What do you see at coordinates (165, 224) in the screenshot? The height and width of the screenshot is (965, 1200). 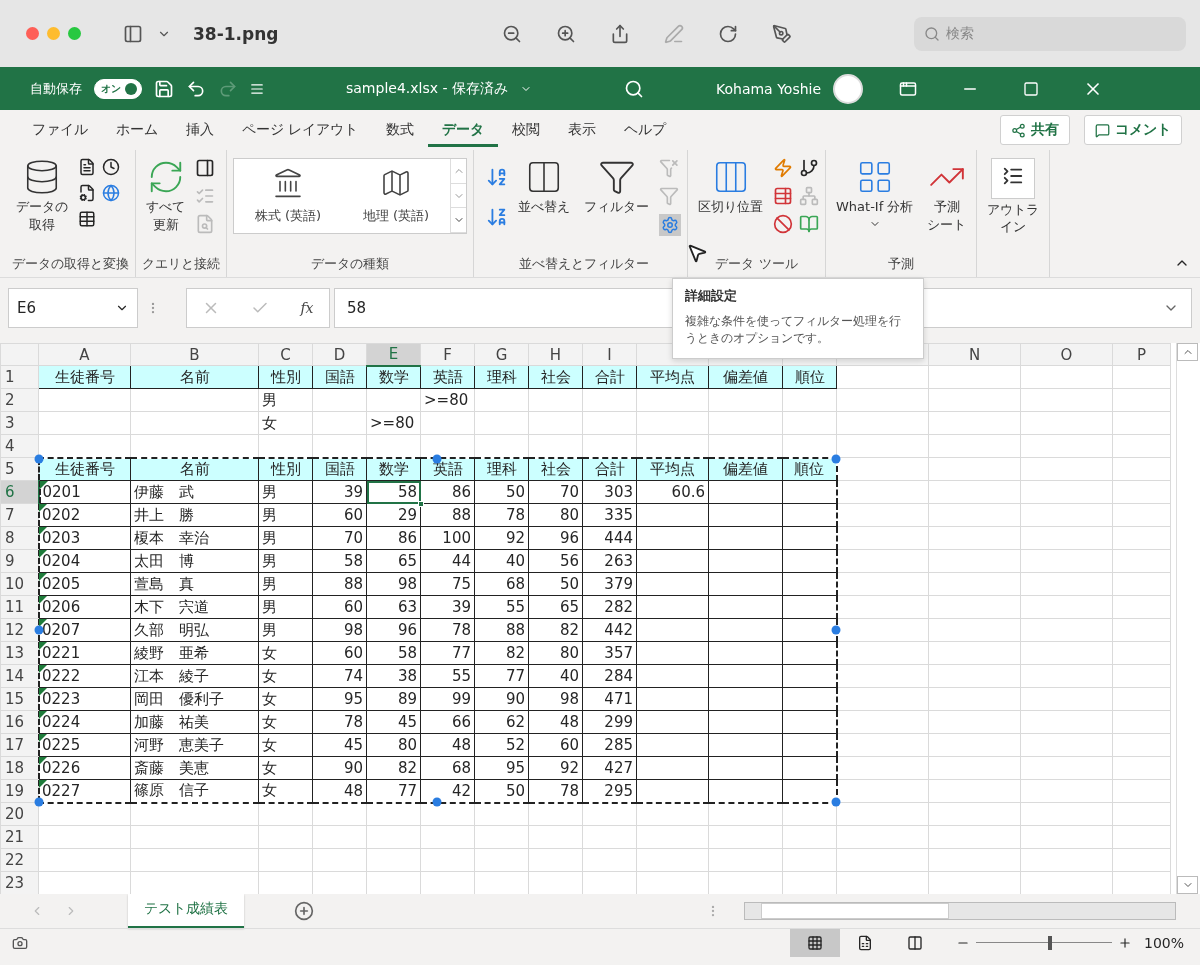 I see `button-label: 更新` at bounding box center [165, 224].